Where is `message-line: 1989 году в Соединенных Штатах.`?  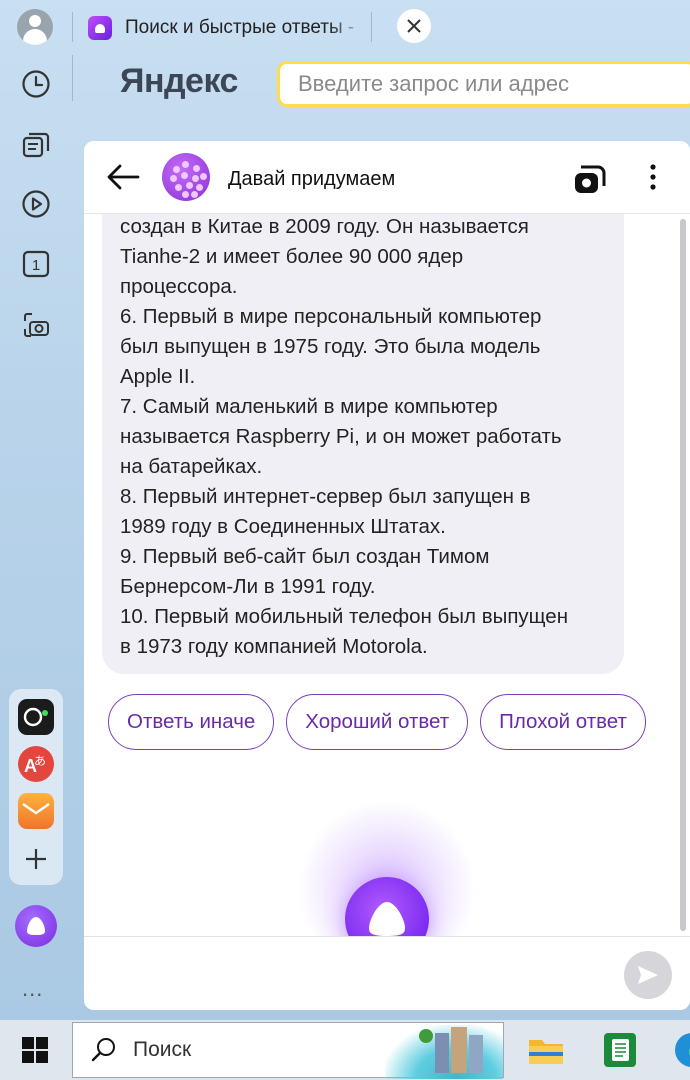 message-line: 1989 году в Соединенных Штатах. is located at coordinates (283, 526).